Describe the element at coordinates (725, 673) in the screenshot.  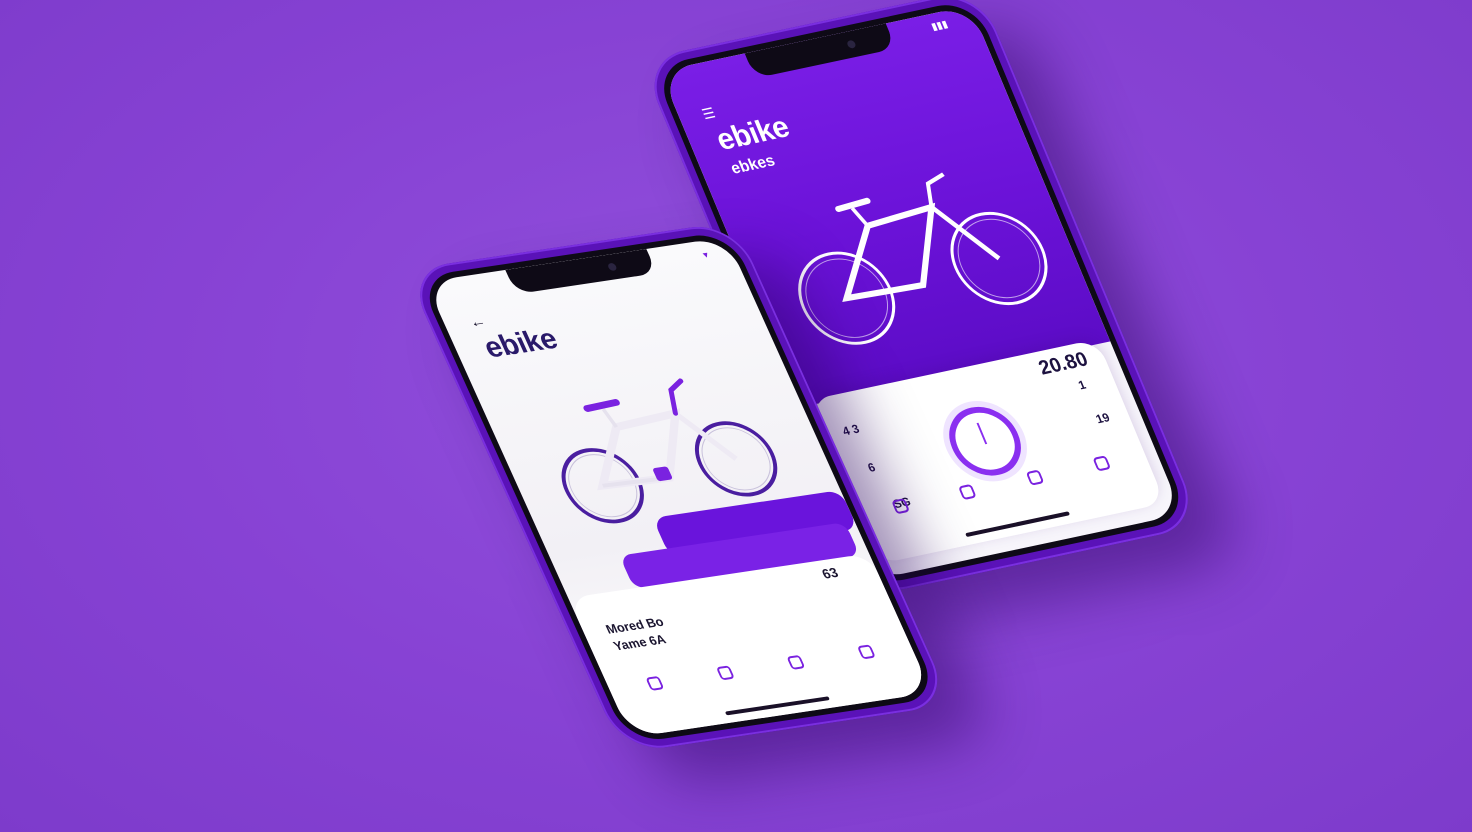
I see `ride-icon` at that location.